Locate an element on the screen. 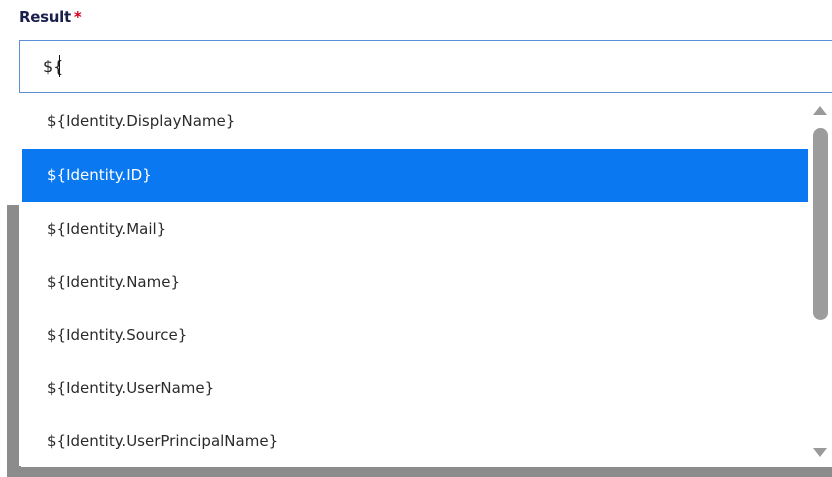 The height and width of the screenshot is (477, 832). result-field-label: Result * is located at coordinates (50, 17).